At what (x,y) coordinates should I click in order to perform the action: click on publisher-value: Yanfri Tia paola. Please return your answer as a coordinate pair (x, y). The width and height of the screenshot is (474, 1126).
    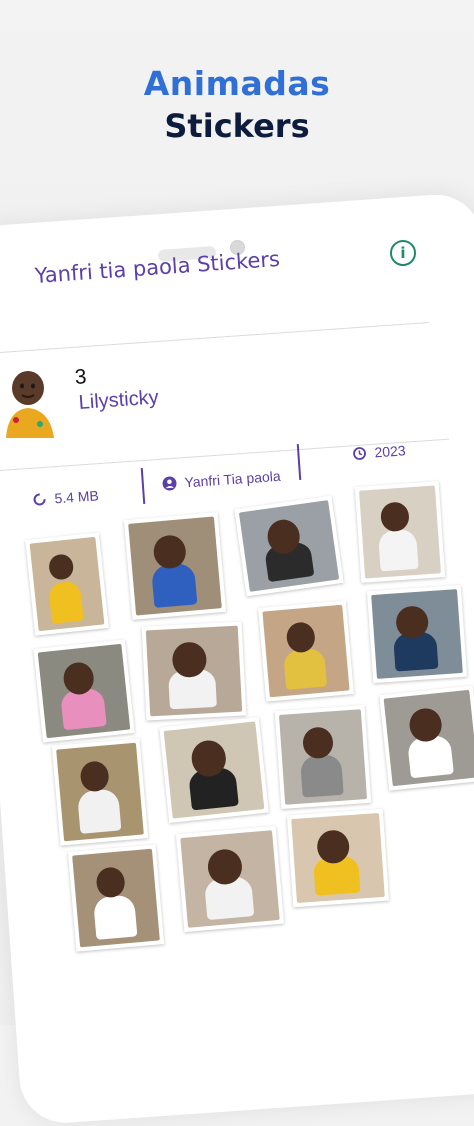
    Looking at the image, I should click on (232, 479).